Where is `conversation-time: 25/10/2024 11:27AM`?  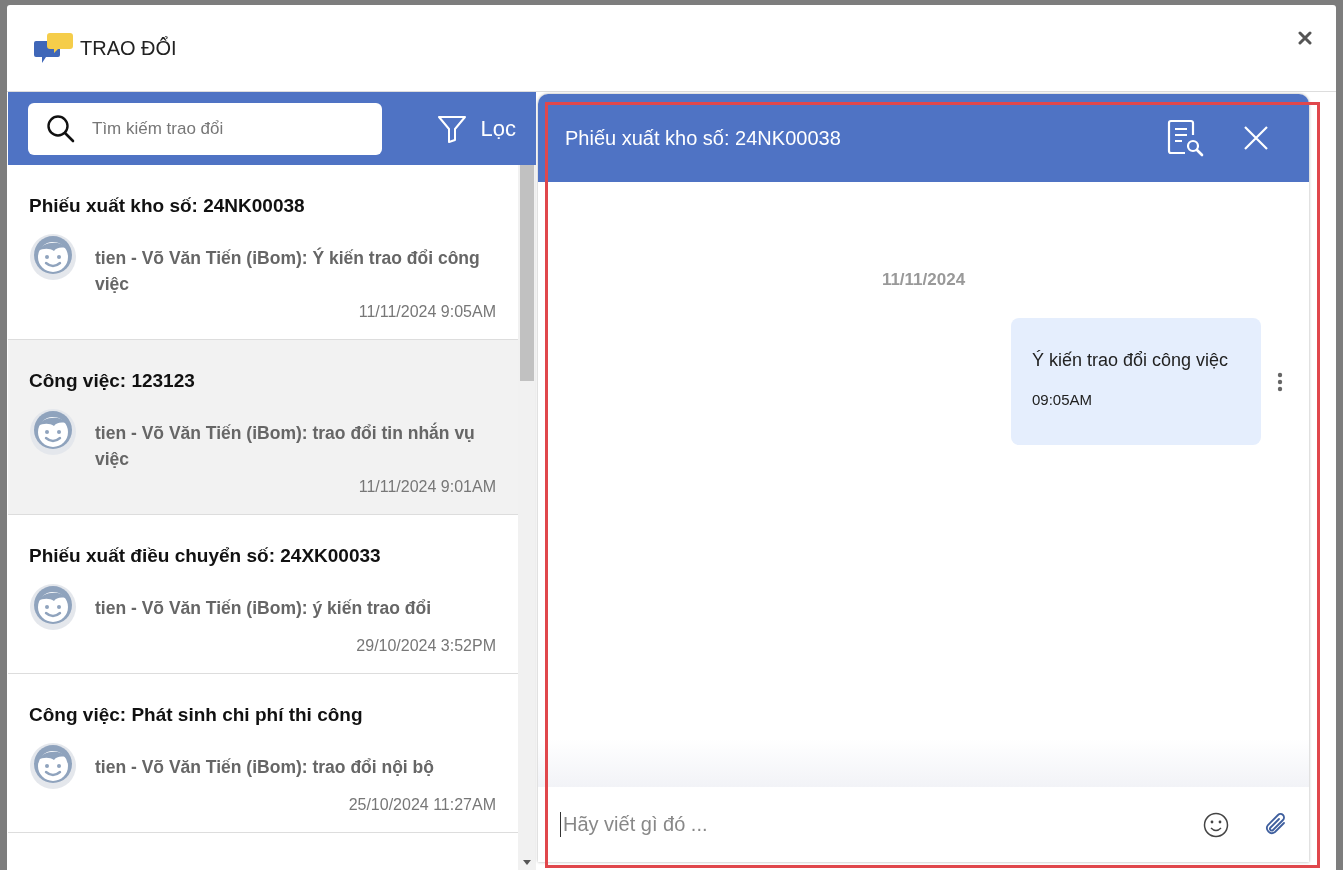
conversation-time: 25/10/2024 11:27AM is located at coordinates (422, 805).